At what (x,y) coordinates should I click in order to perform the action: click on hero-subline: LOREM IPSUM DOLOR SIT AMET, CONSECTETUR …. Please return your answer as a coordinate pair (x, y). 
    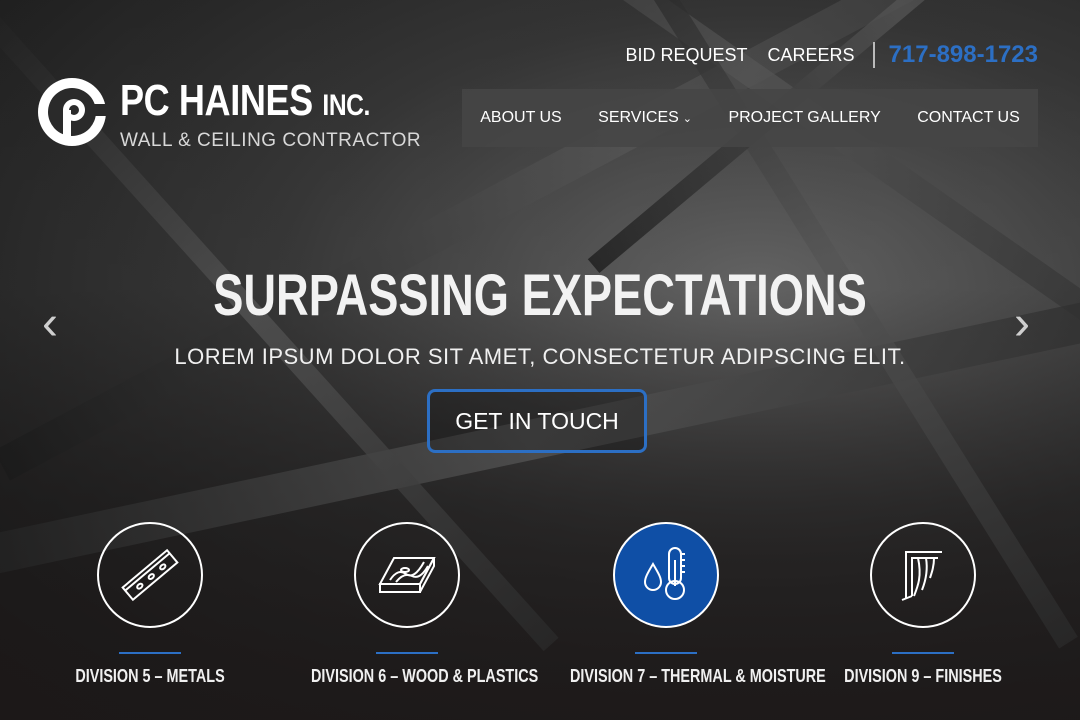
    Looking at the image, I should click on (540, 356).